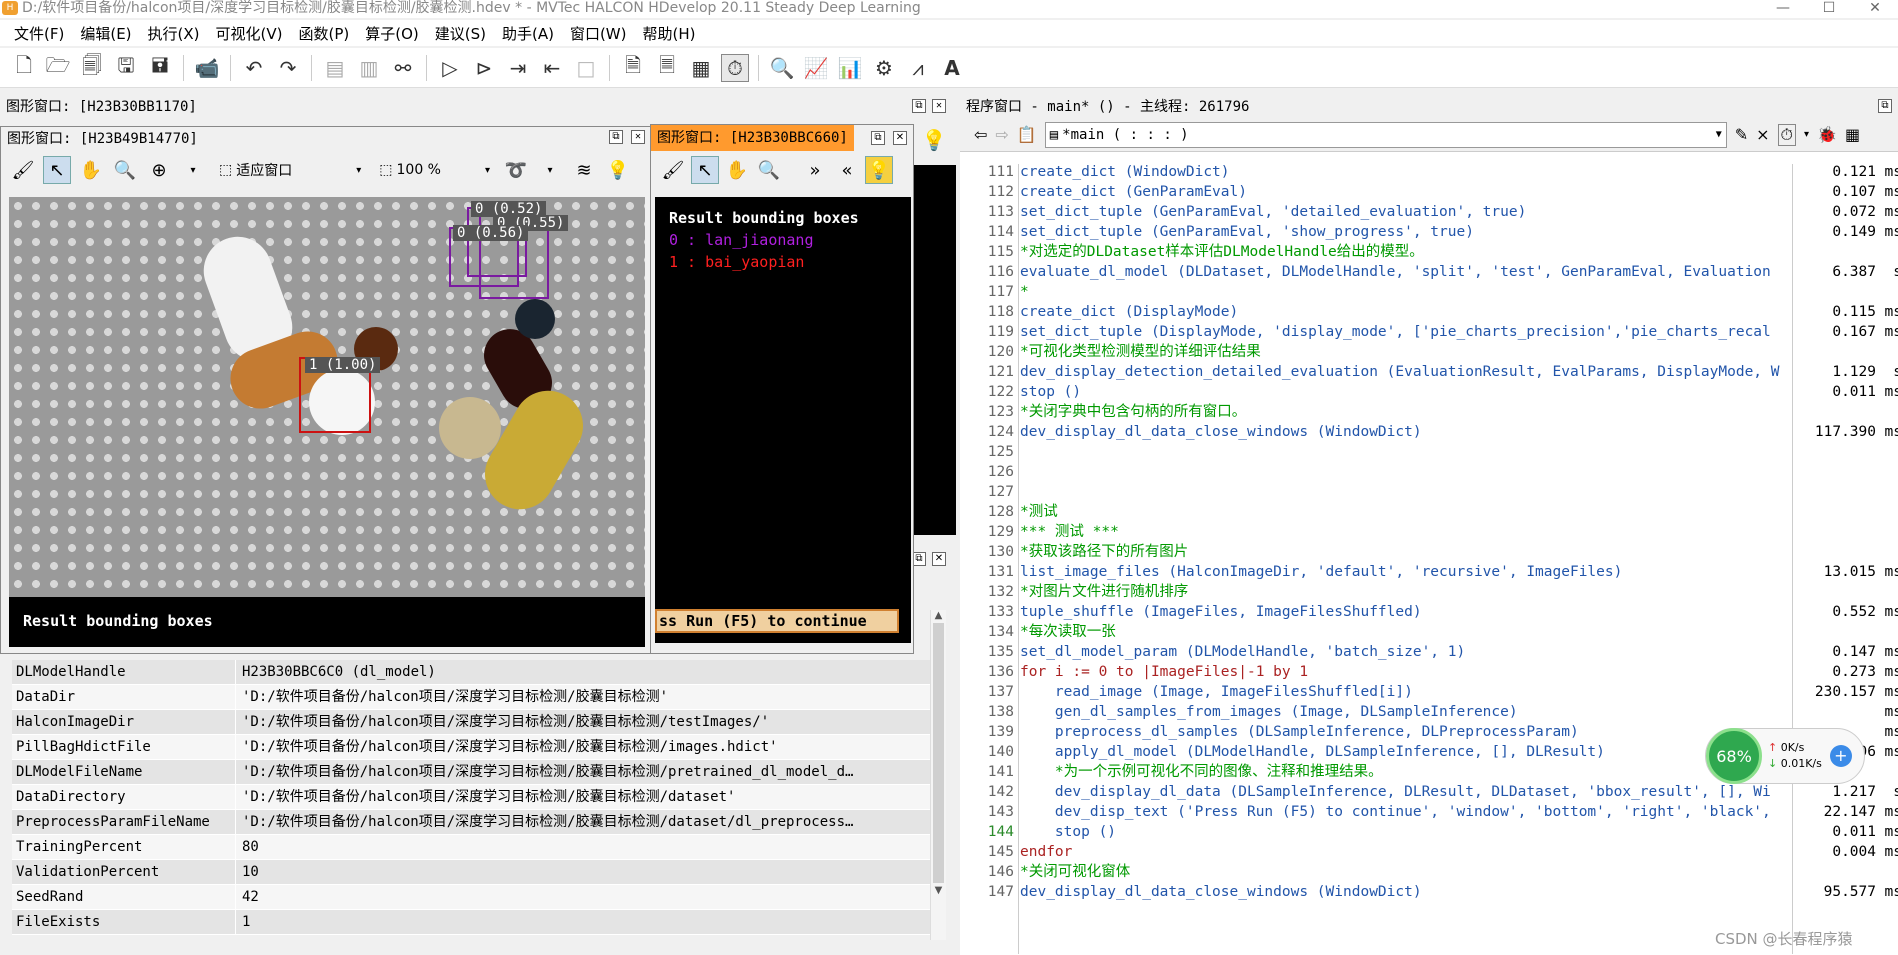 The width and height of the screenshot is (1898, 955). What do you see at coordinates (472, 897) in the screenshot?
I see `table-row: SeedRand 42` at bounding box center [472, 897].